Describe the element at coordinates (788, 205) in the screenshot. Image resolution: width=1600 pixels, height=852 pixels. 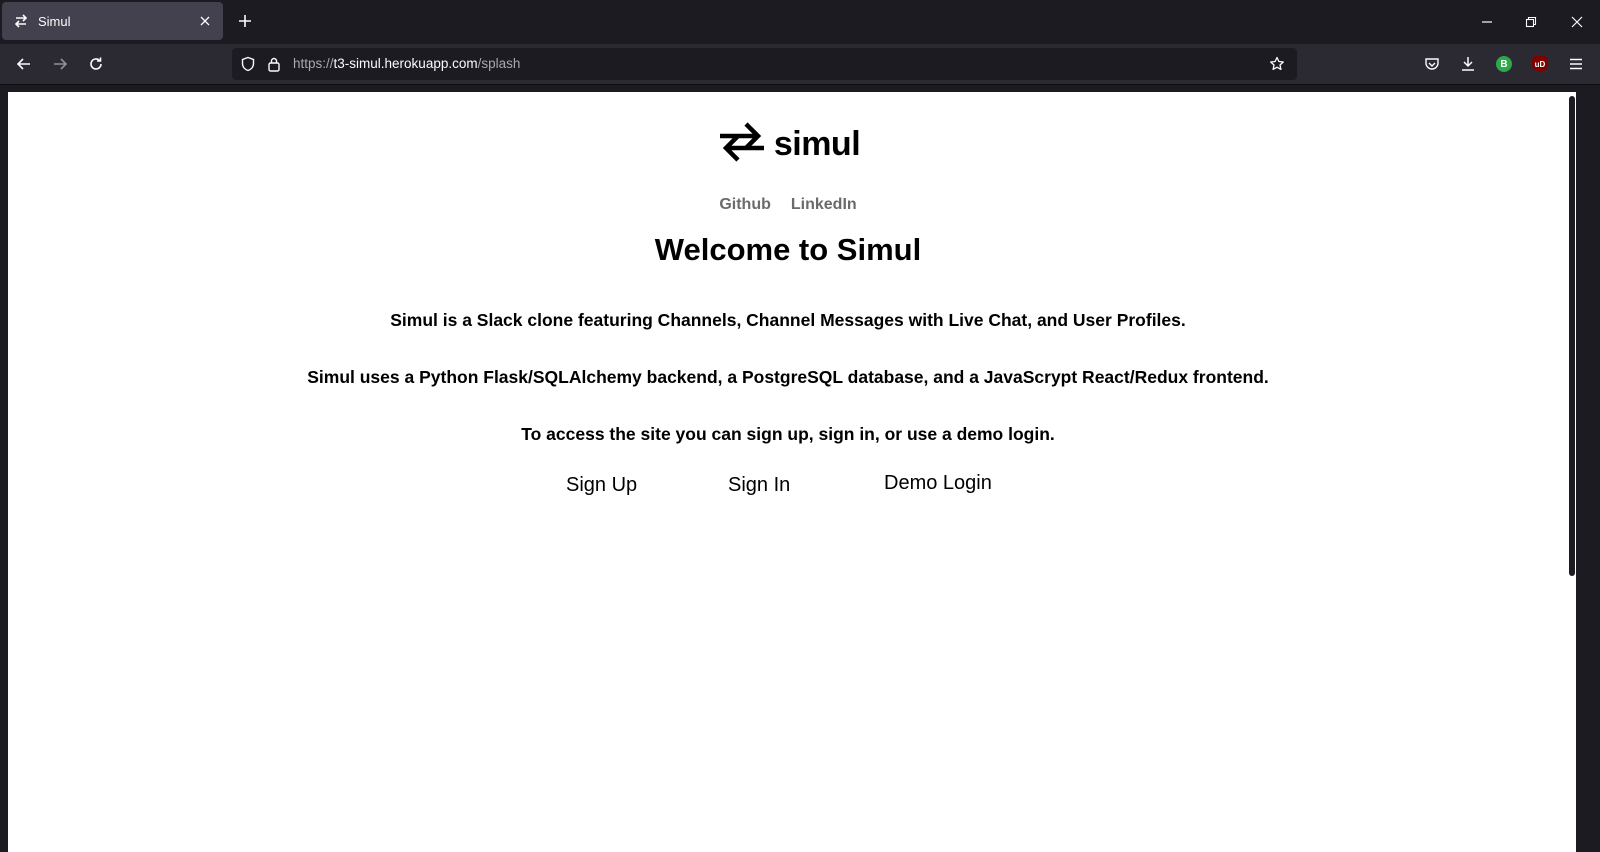
I see `social-links: Github LinkedIn` at that location.